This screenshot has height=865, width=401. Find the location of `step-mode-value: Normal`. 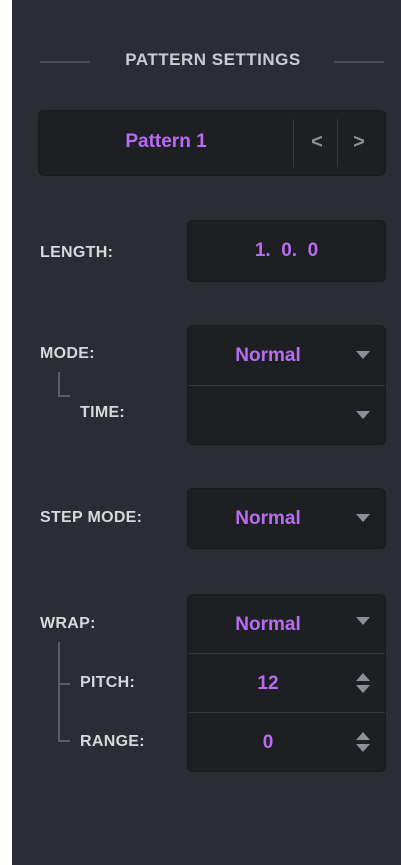

step-mode-value: Normal is located at coordinates (268, 518).